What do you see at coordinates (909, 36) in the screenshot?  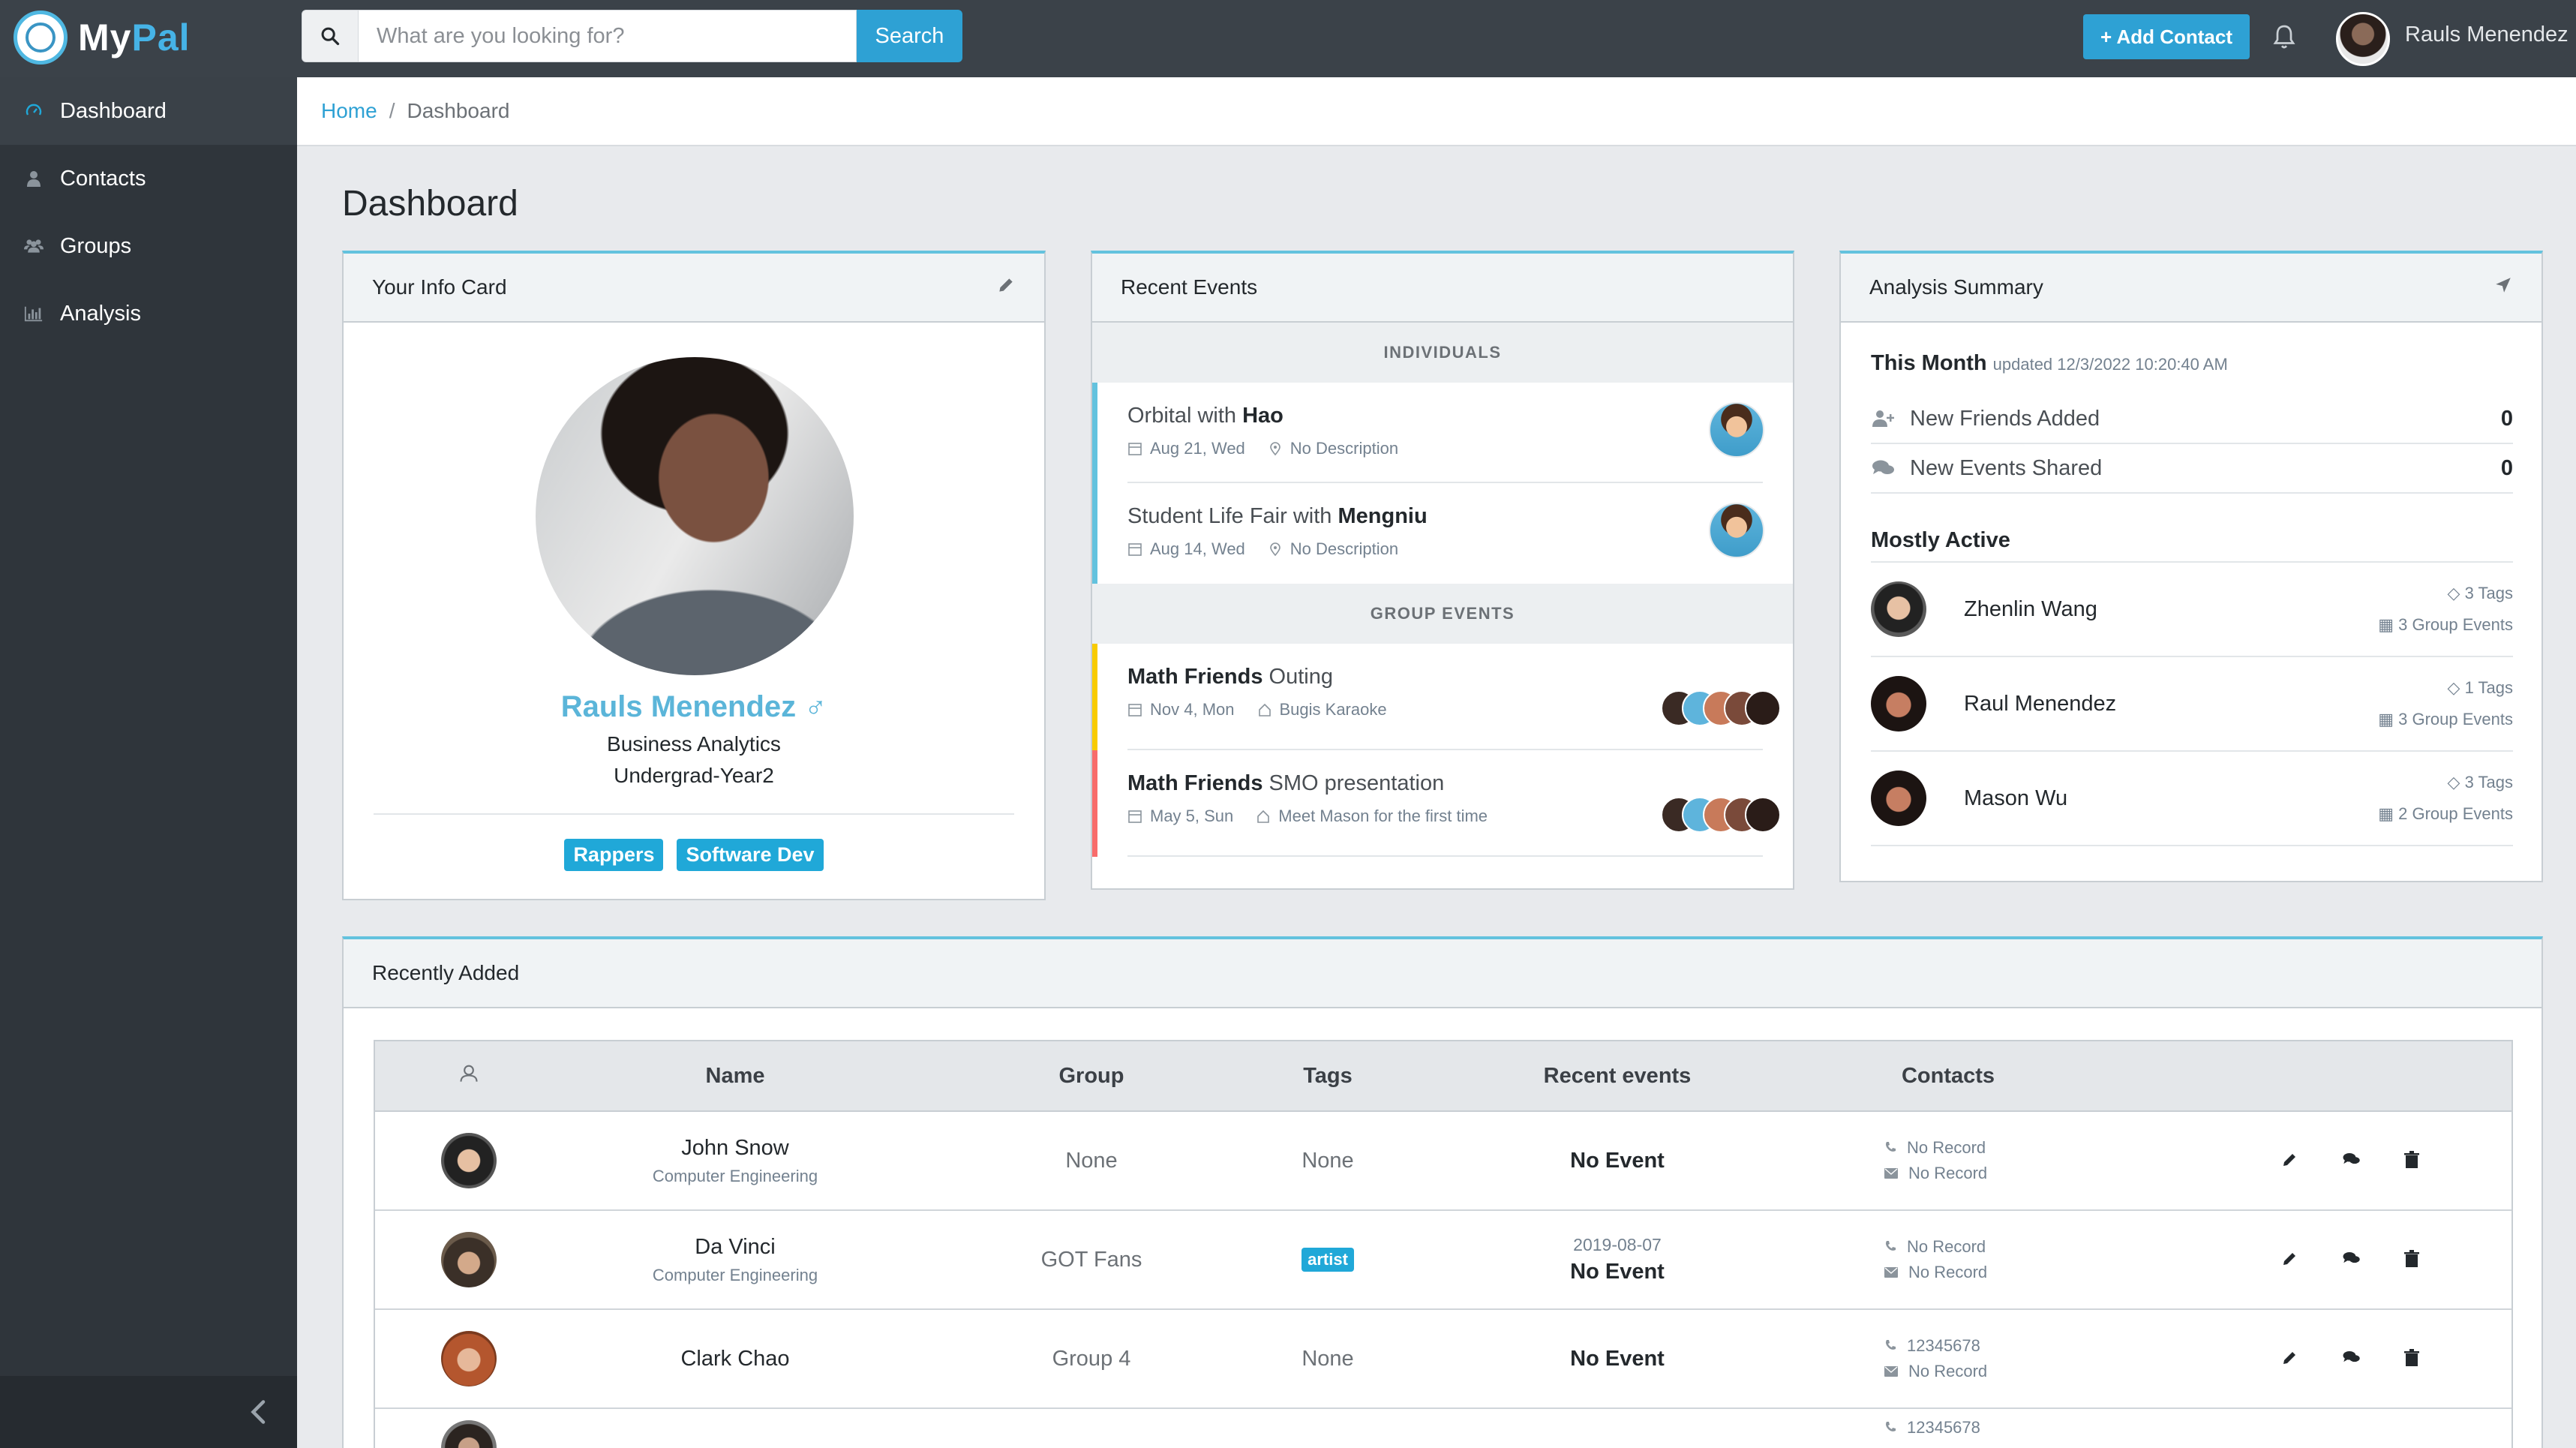 I see `search-button: Search` at bounding box center [909, 36].